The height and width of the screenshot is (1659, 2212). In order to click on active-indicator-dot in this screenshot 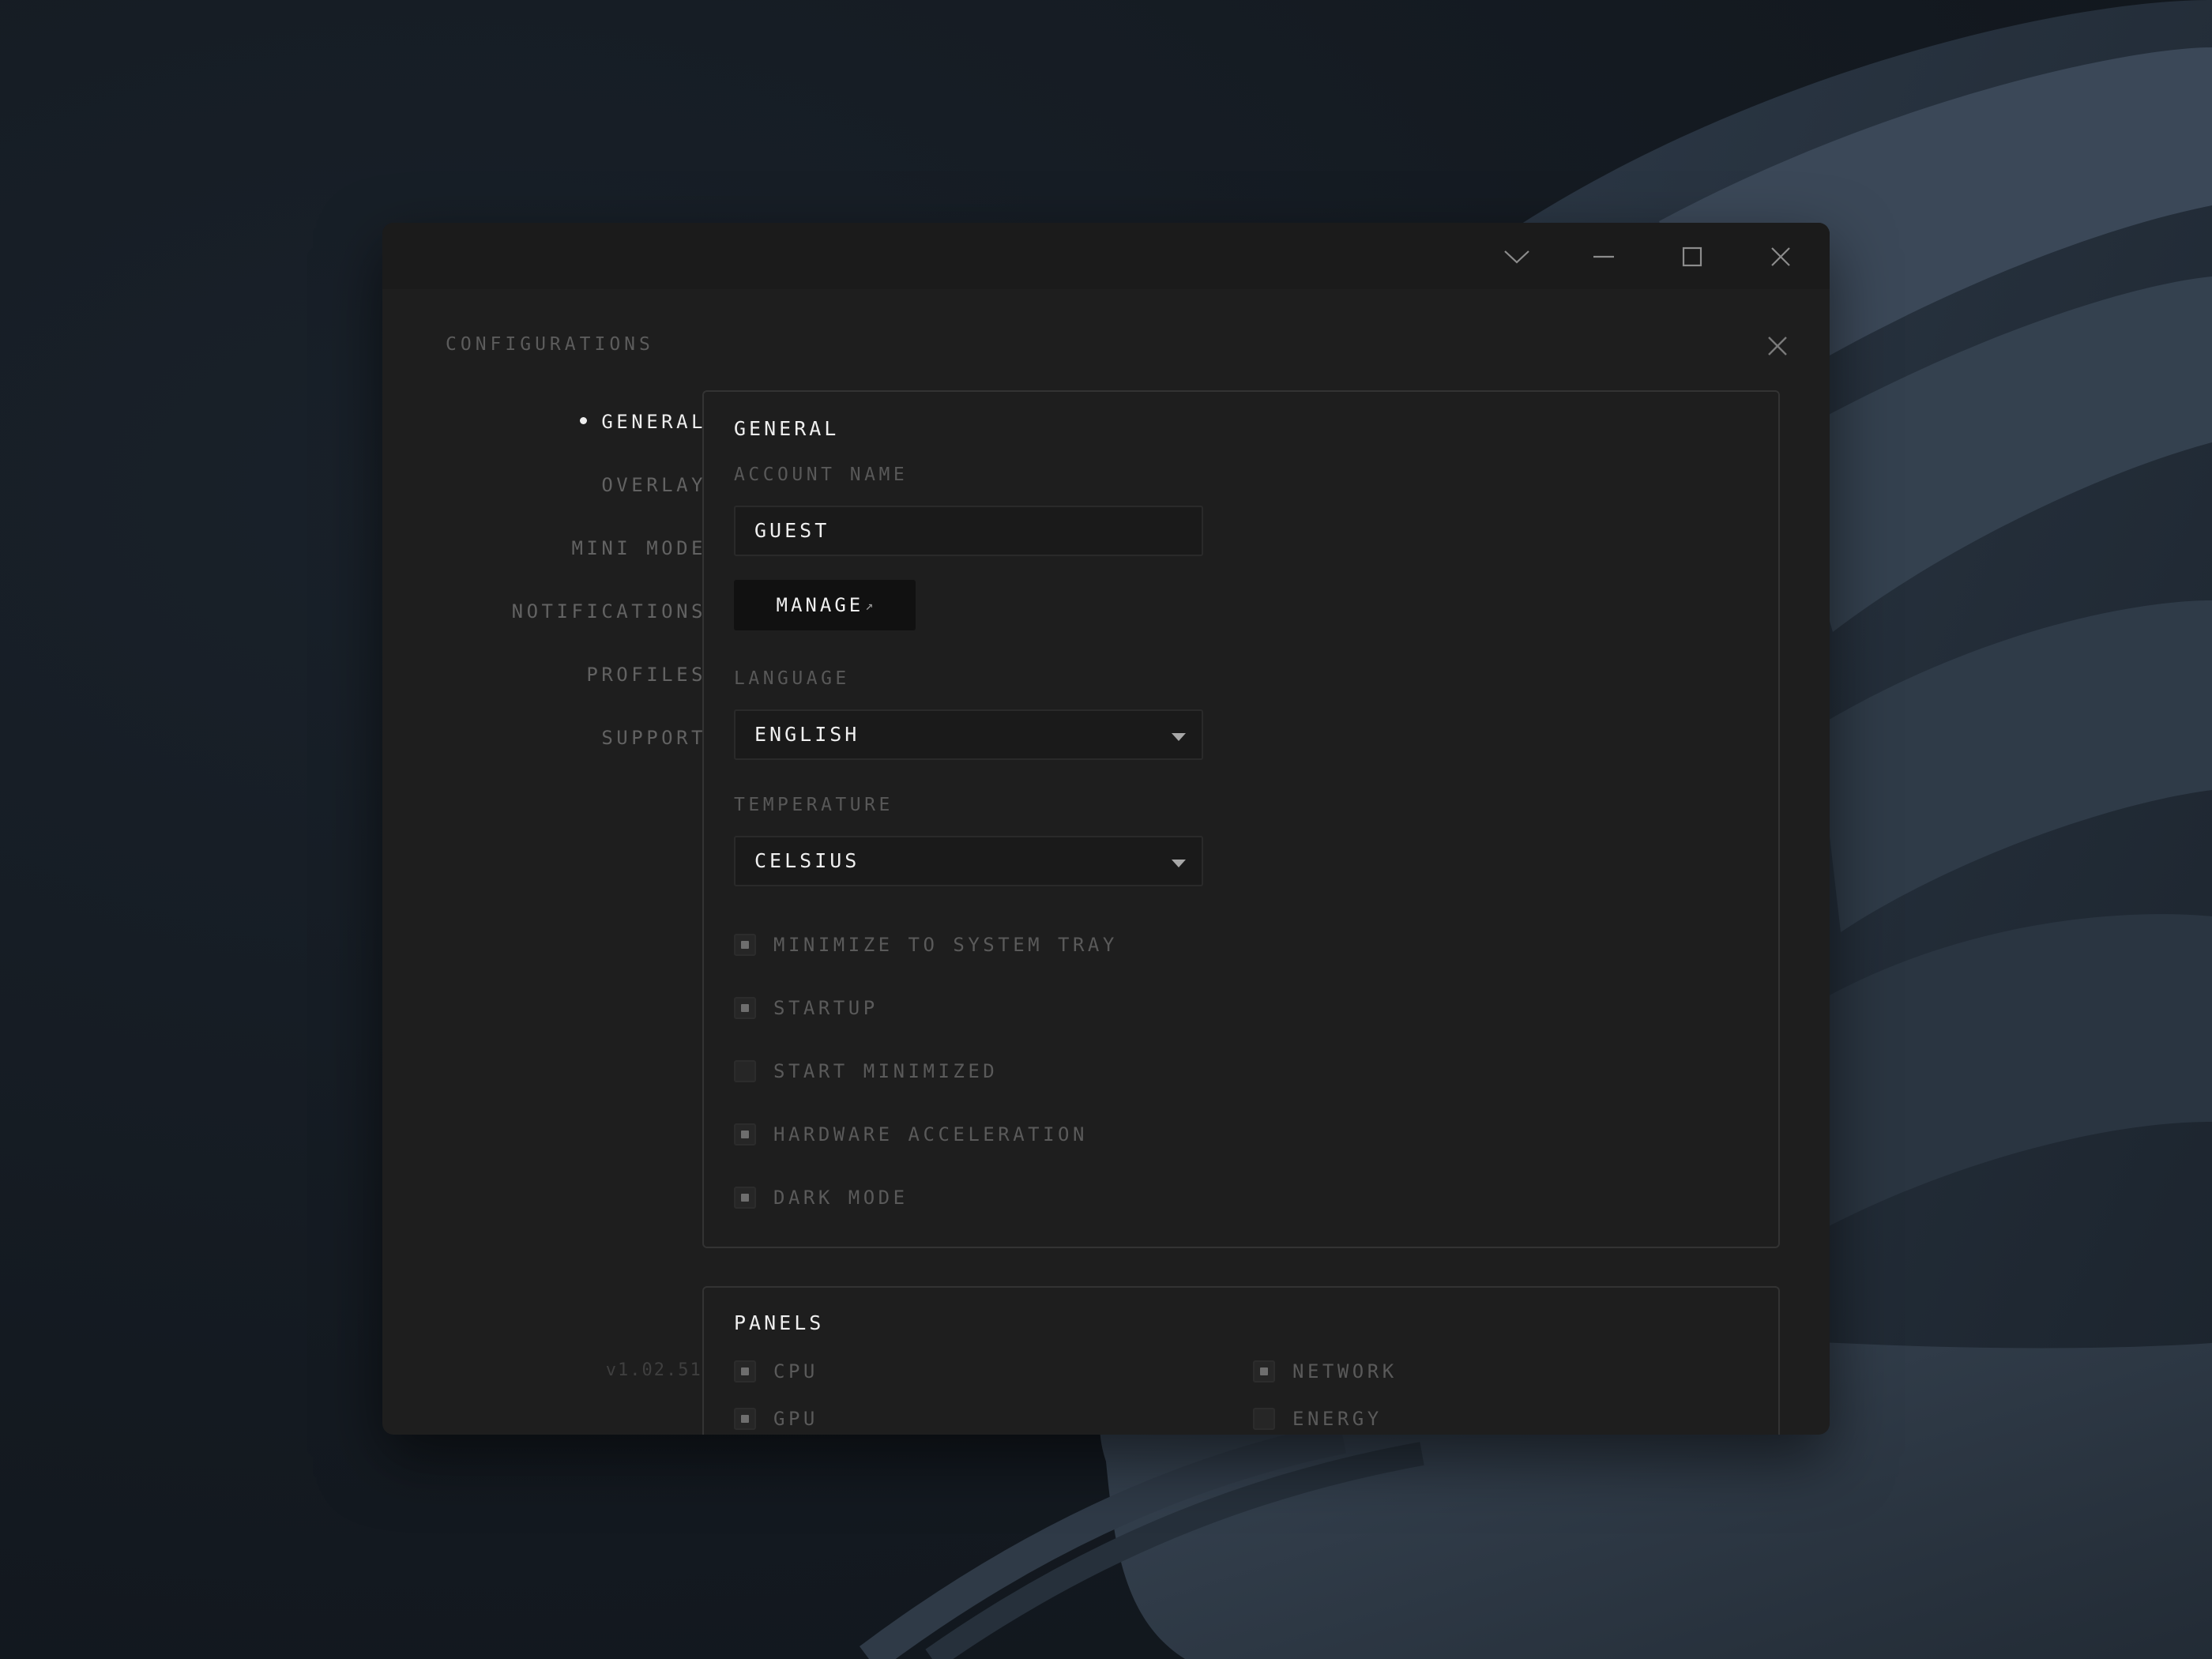, I will do `click(584, 420)`.